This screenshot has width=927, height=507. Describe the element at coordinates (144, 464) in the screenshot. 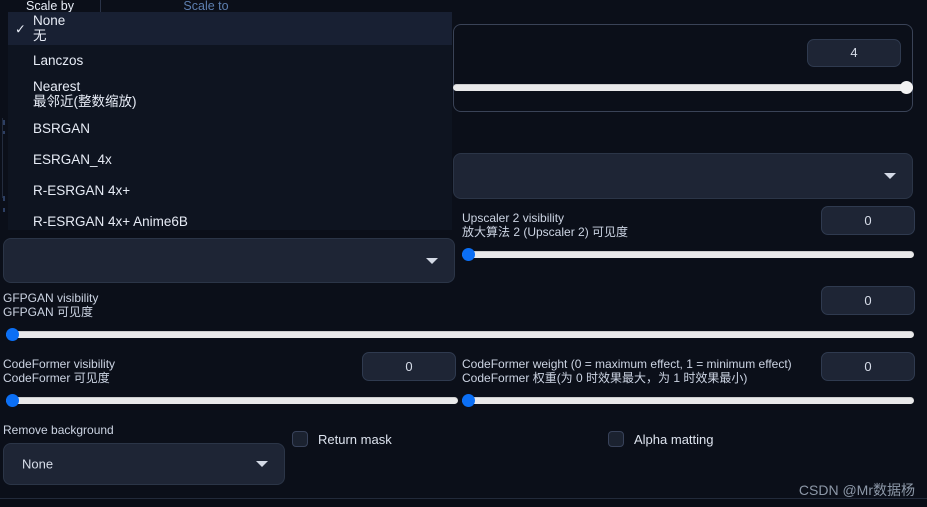

I see `remove-background-select: None` at that location.